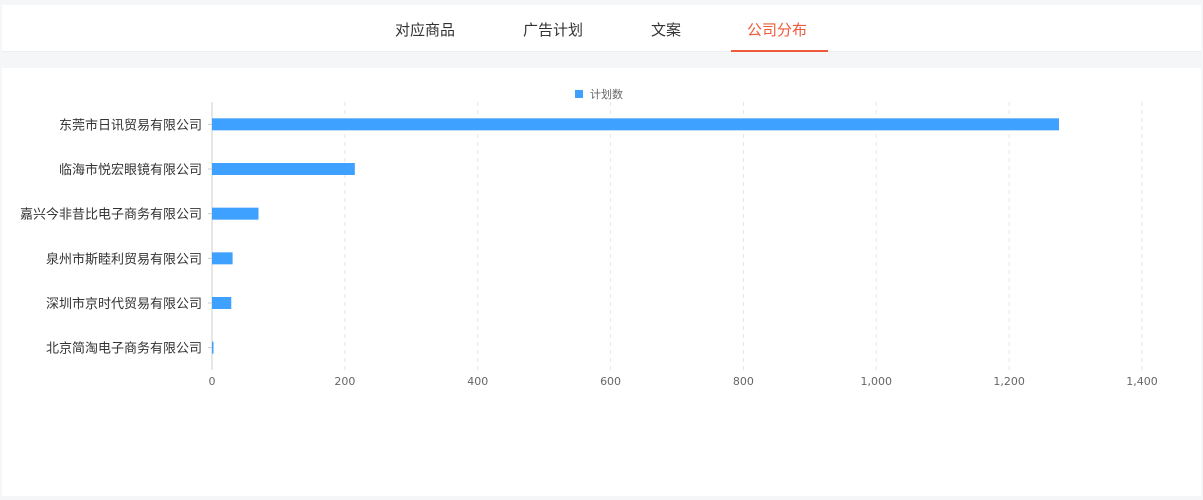 This screenshot has height=500, width=1203. Describe the element at coordinates (1142, 381) in the screenshot. I see `x-tick-label: 1,400` at that location.